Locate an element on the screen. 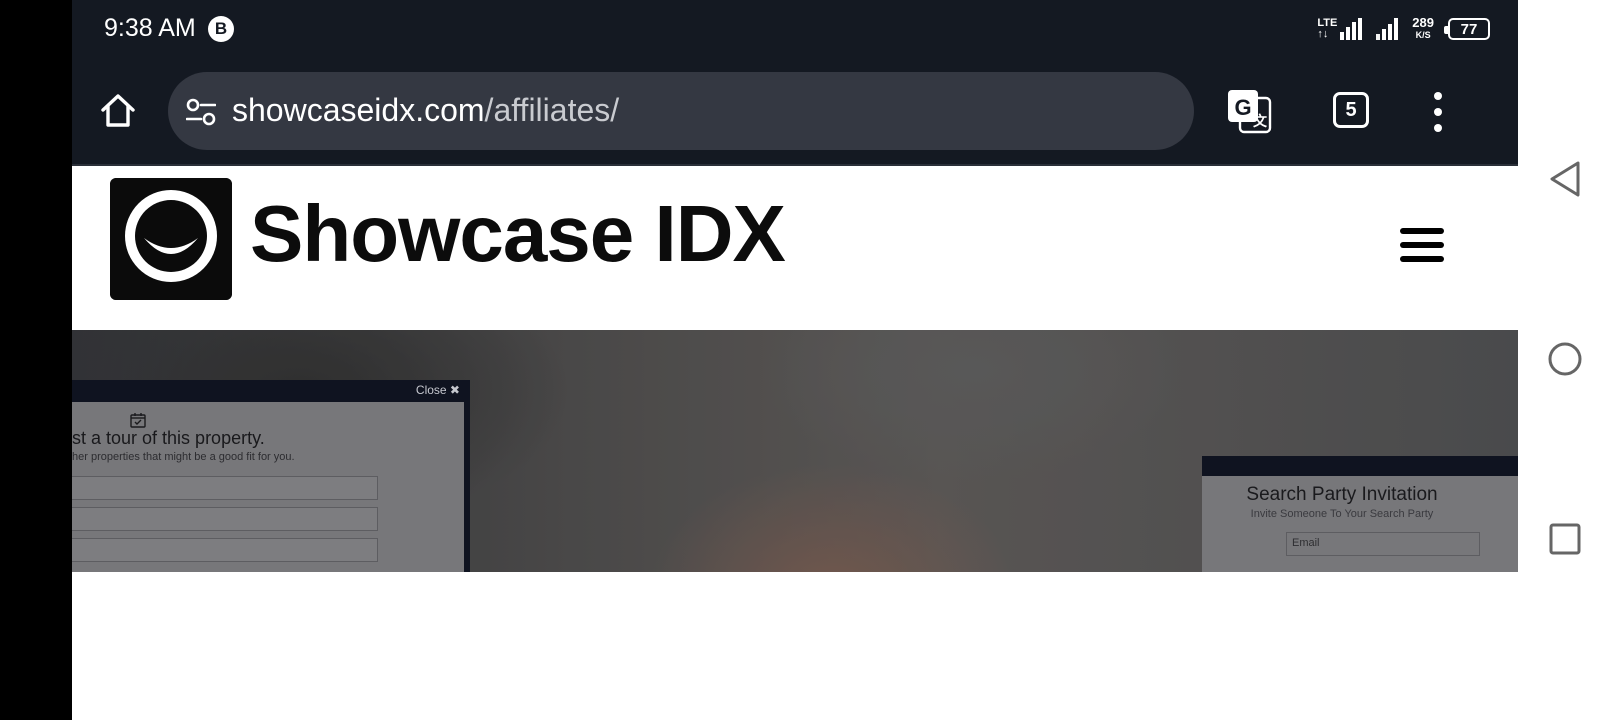 The width and height of the screenshot is (1612, 720). search-party-title: Search Party Invitation is located at coordinates (1342, 494).